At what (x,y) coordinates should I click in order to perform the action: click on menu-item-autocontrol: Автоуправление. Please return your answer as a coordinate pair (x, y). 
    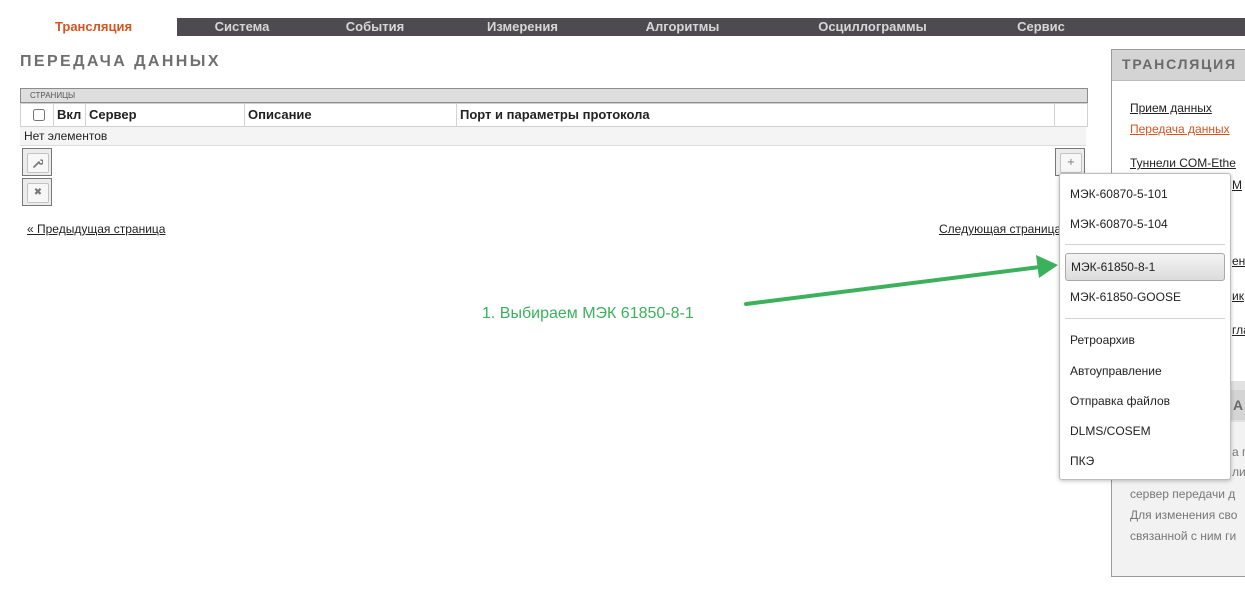
    Looking at the image, I should click on (1145, 371).